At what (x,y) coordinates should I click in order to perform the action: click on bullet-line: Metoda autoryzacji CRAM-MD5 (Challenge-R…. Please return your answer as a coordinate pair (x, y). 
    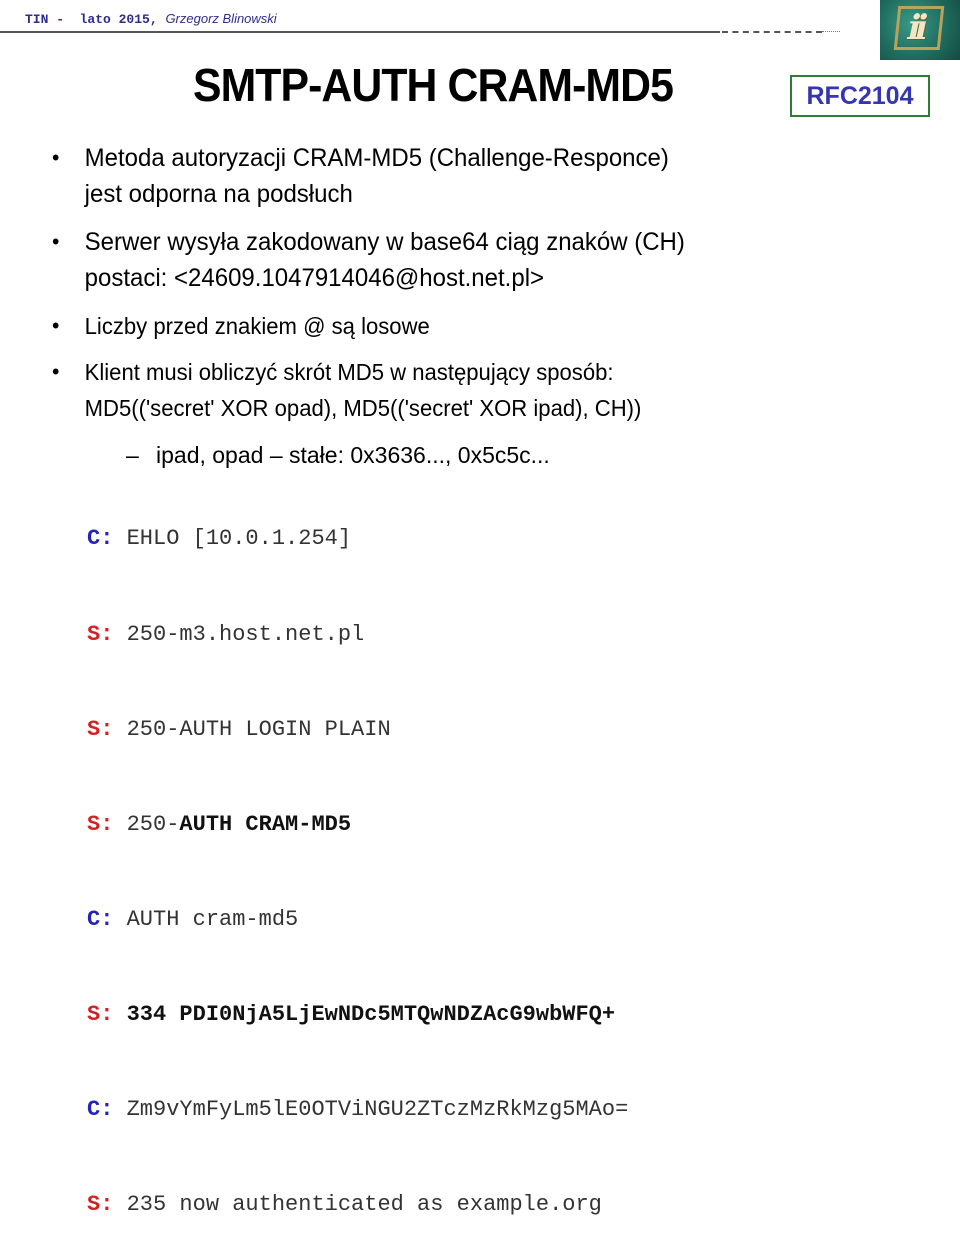
    Looking at the image, I should click on (376, 158).